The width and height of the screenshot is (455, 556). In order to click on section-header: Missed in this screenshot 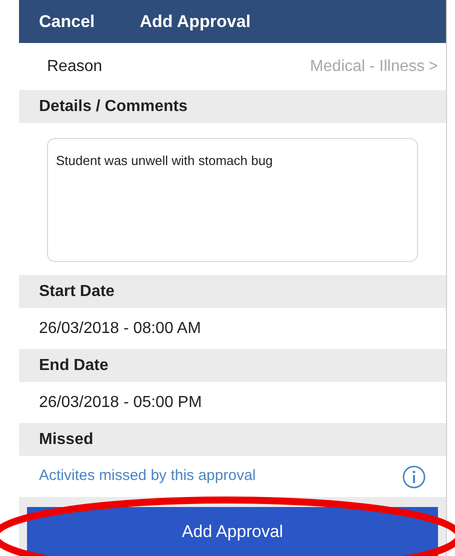, I will do `click(232, 439)`.